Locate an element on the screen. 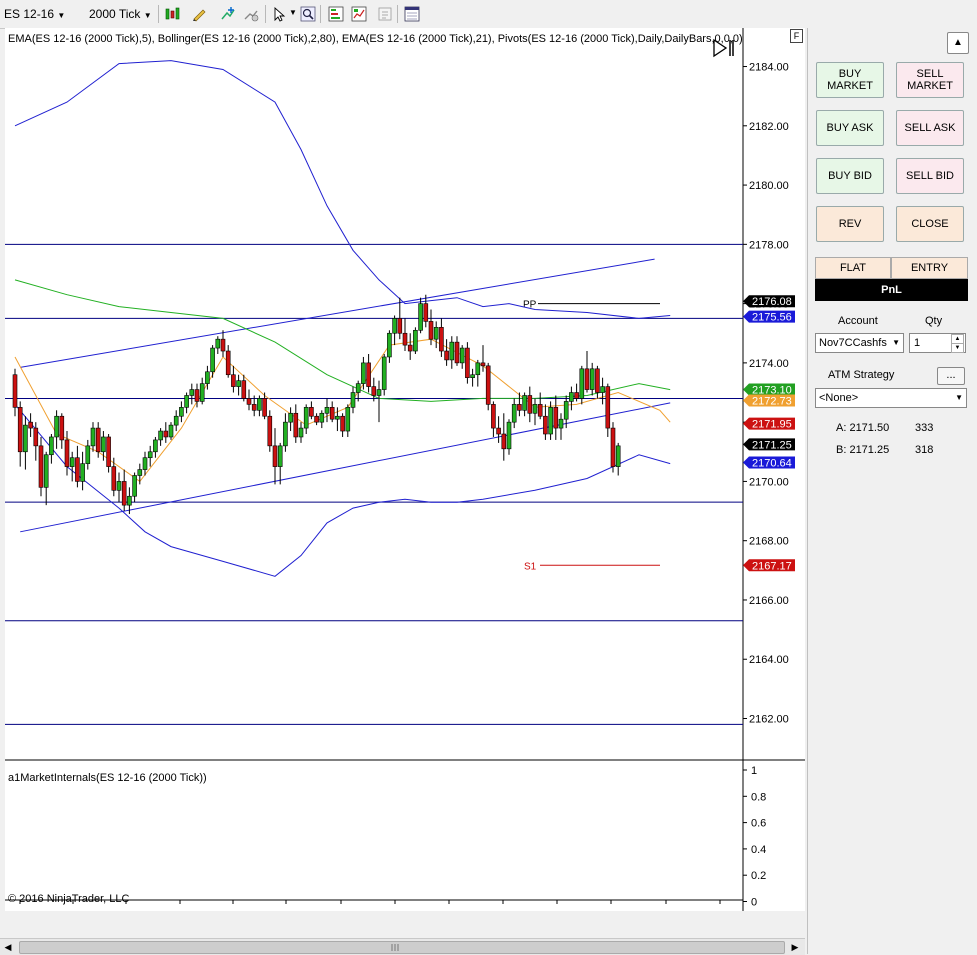 The height and width of the screenshot is (955, 977). pnl-display: PnL is located at coordinates (891, 290).